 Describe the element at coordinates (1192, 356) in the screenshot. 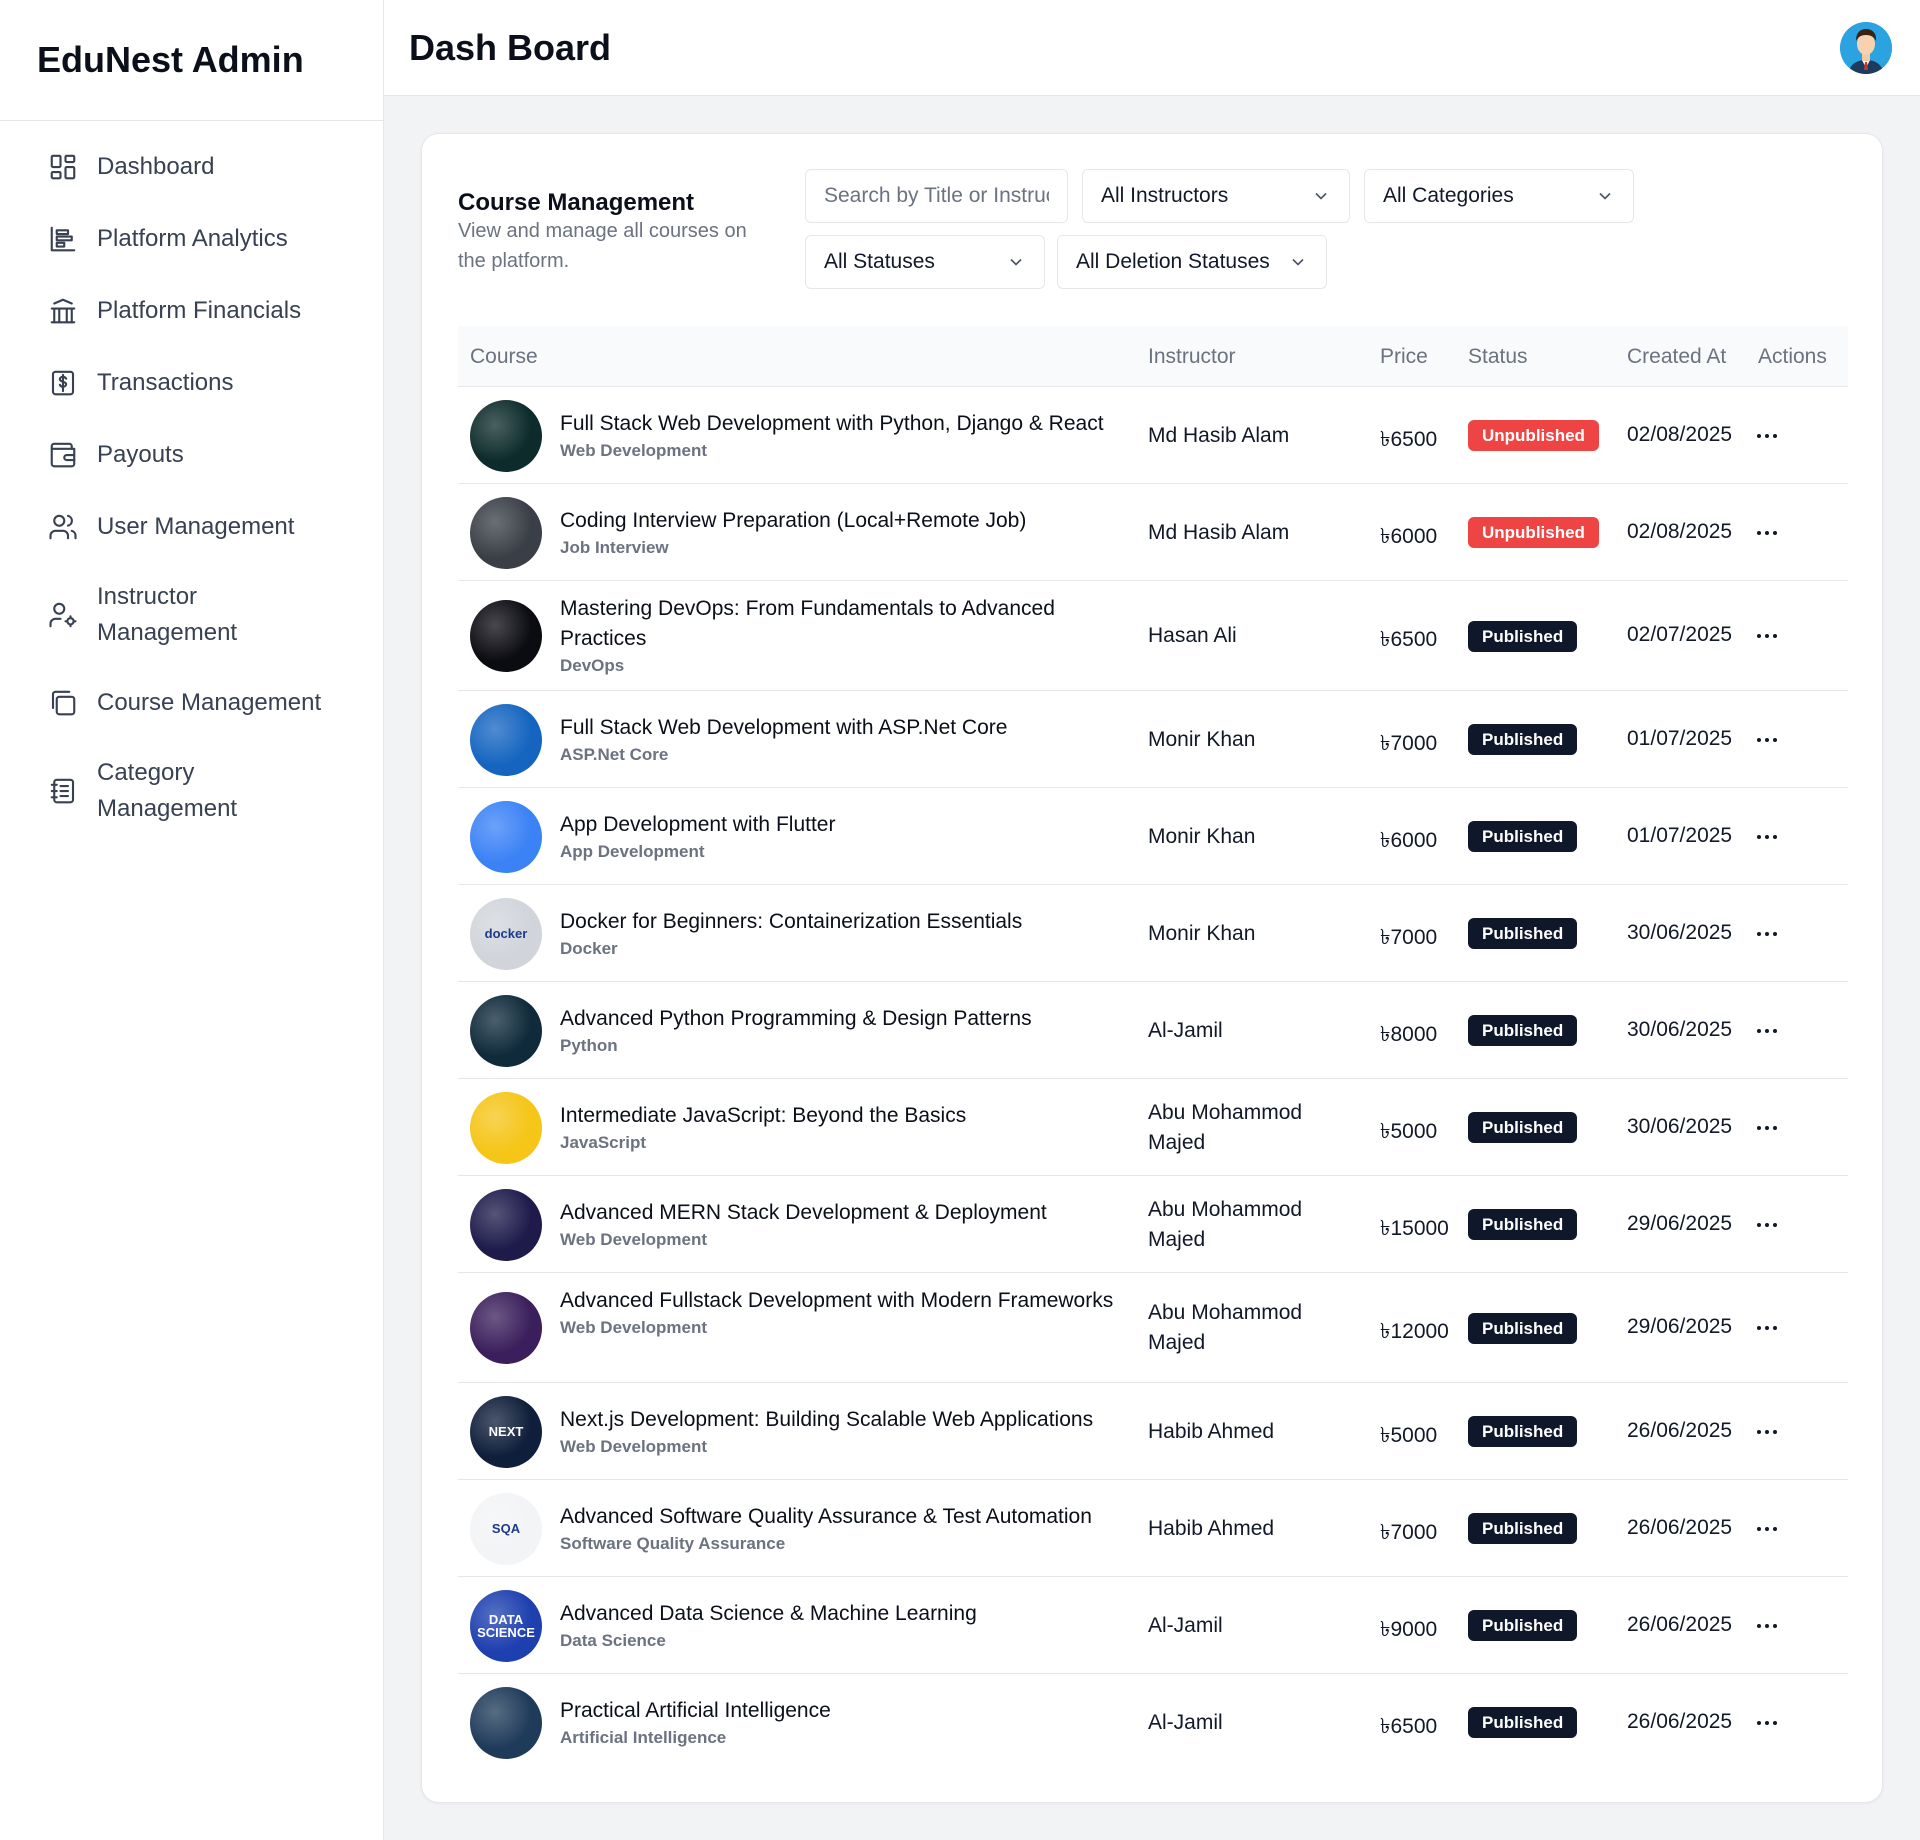

I see `column-header-instructor: Instructor` at that location.